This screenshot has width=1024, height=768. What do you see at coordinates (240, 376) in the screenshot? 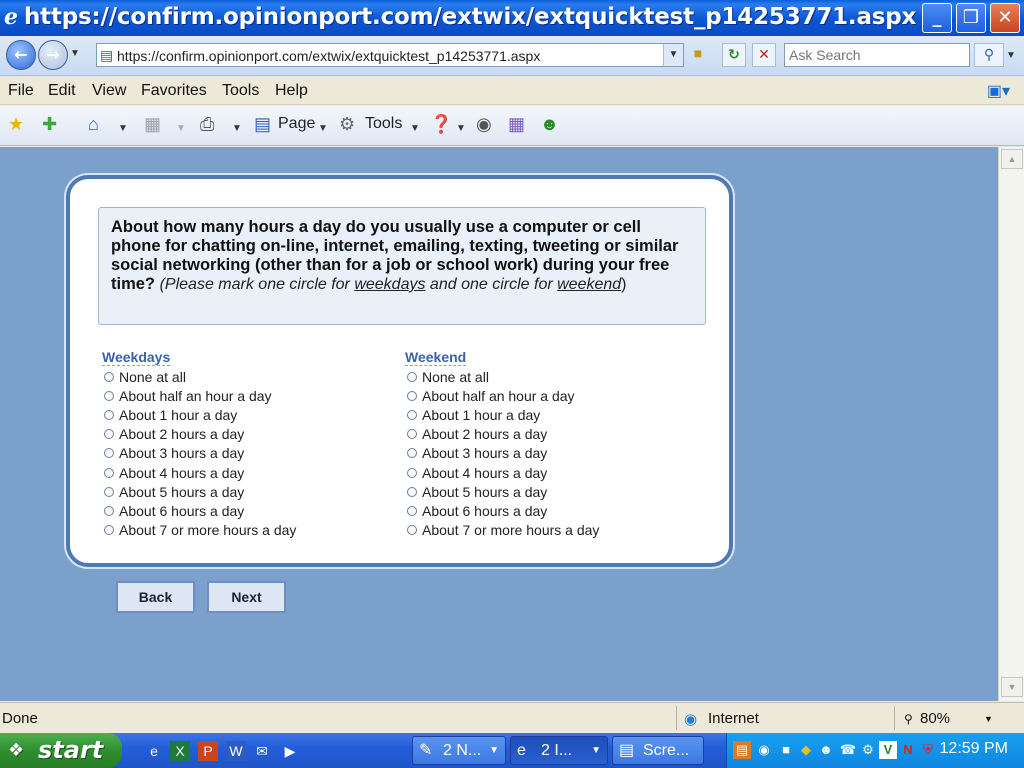
I see `weekdays-option: None at all` at bounding box center [240, 376].